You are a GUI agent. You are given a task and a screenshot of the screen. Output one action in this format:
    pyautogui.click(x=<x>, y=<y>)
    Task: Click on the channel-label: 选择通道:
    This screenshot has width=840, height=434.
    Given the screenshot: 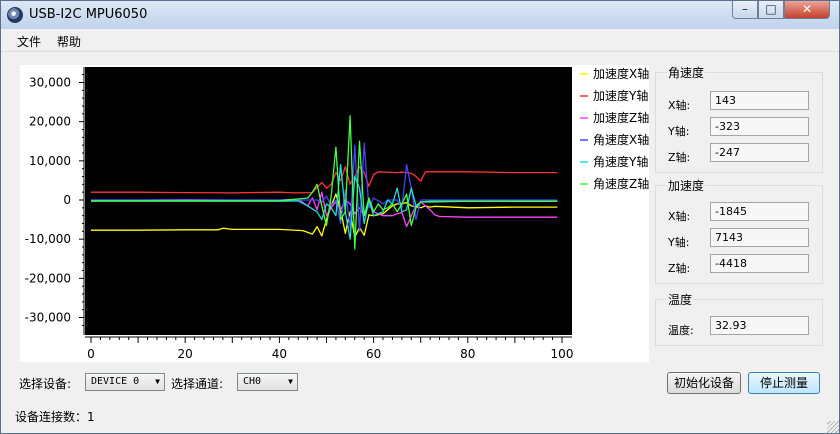 What is the action you would take?
    pyautogui.click(x=197, y=384)
    